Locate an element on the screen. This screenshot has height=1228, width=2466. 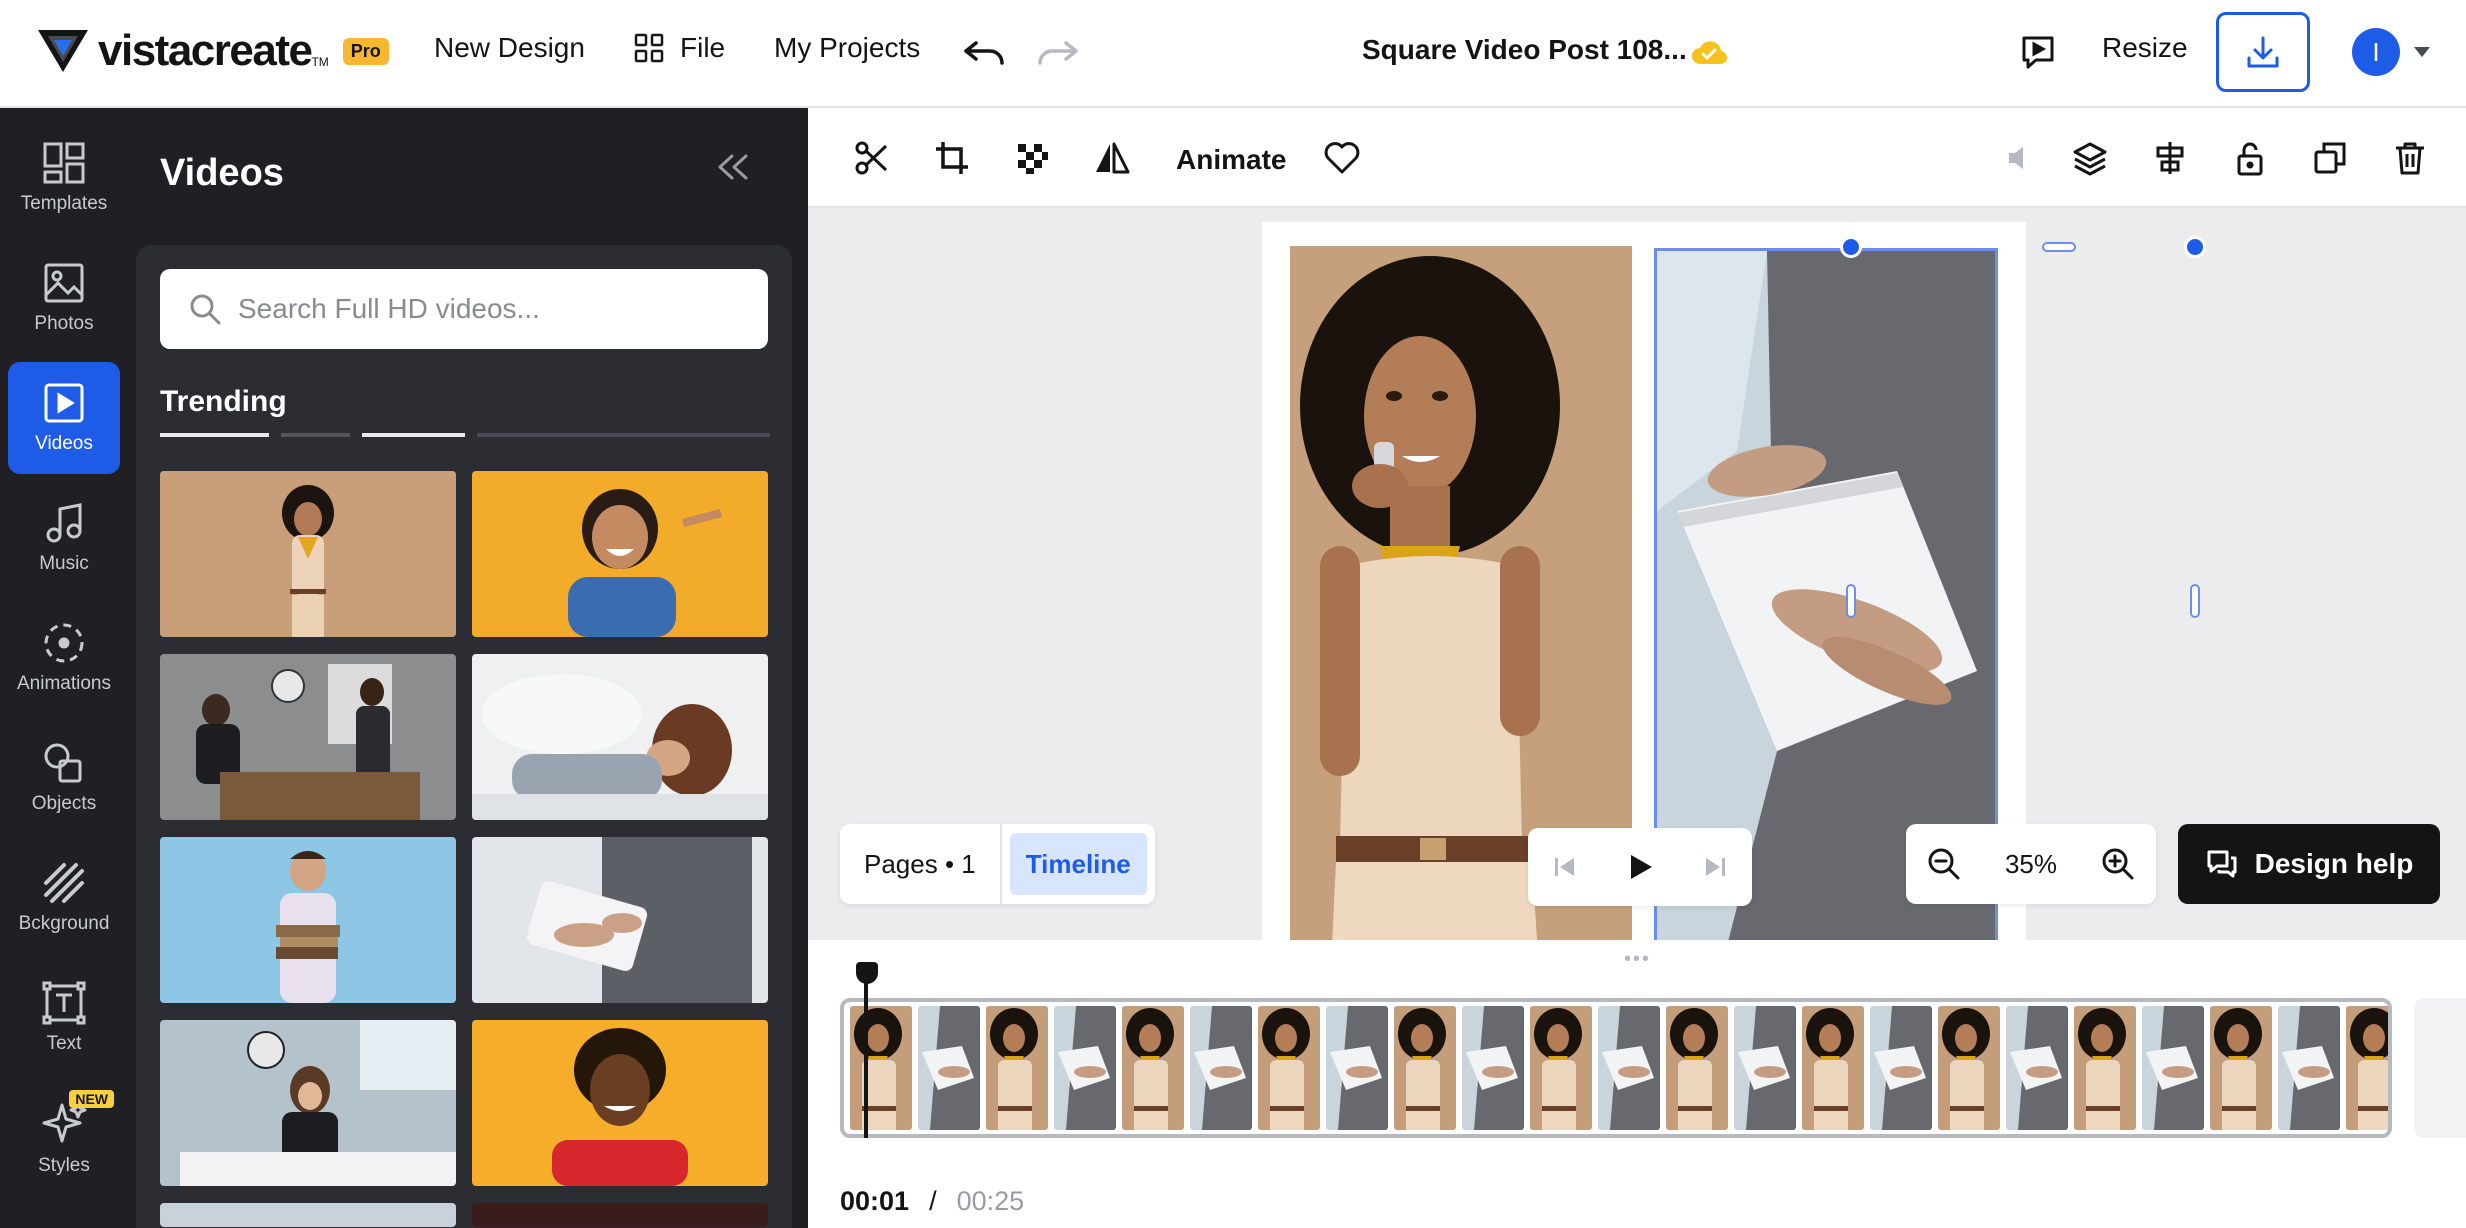
layers-button is located at coordinates (2090, 158).